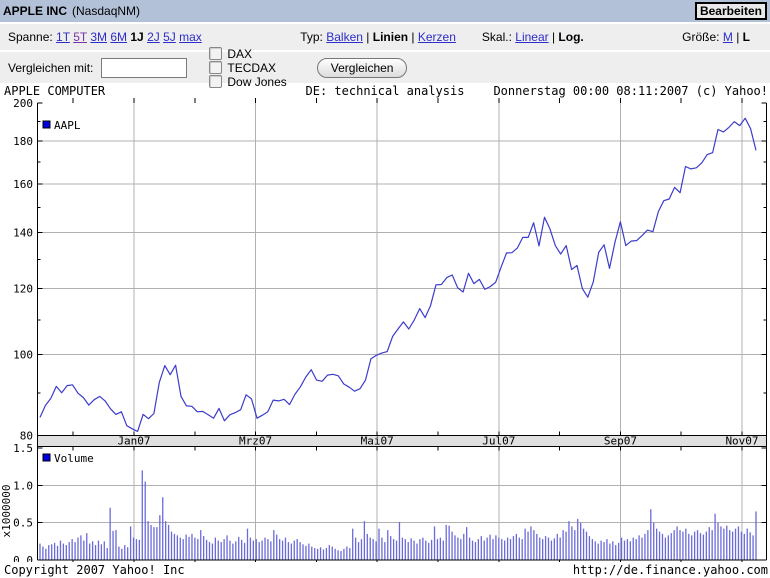  What do you see at coordinates (63, 37) in the screenshot?
I see `spanne-option-1t: 1T` at bounding box center [63, 37].